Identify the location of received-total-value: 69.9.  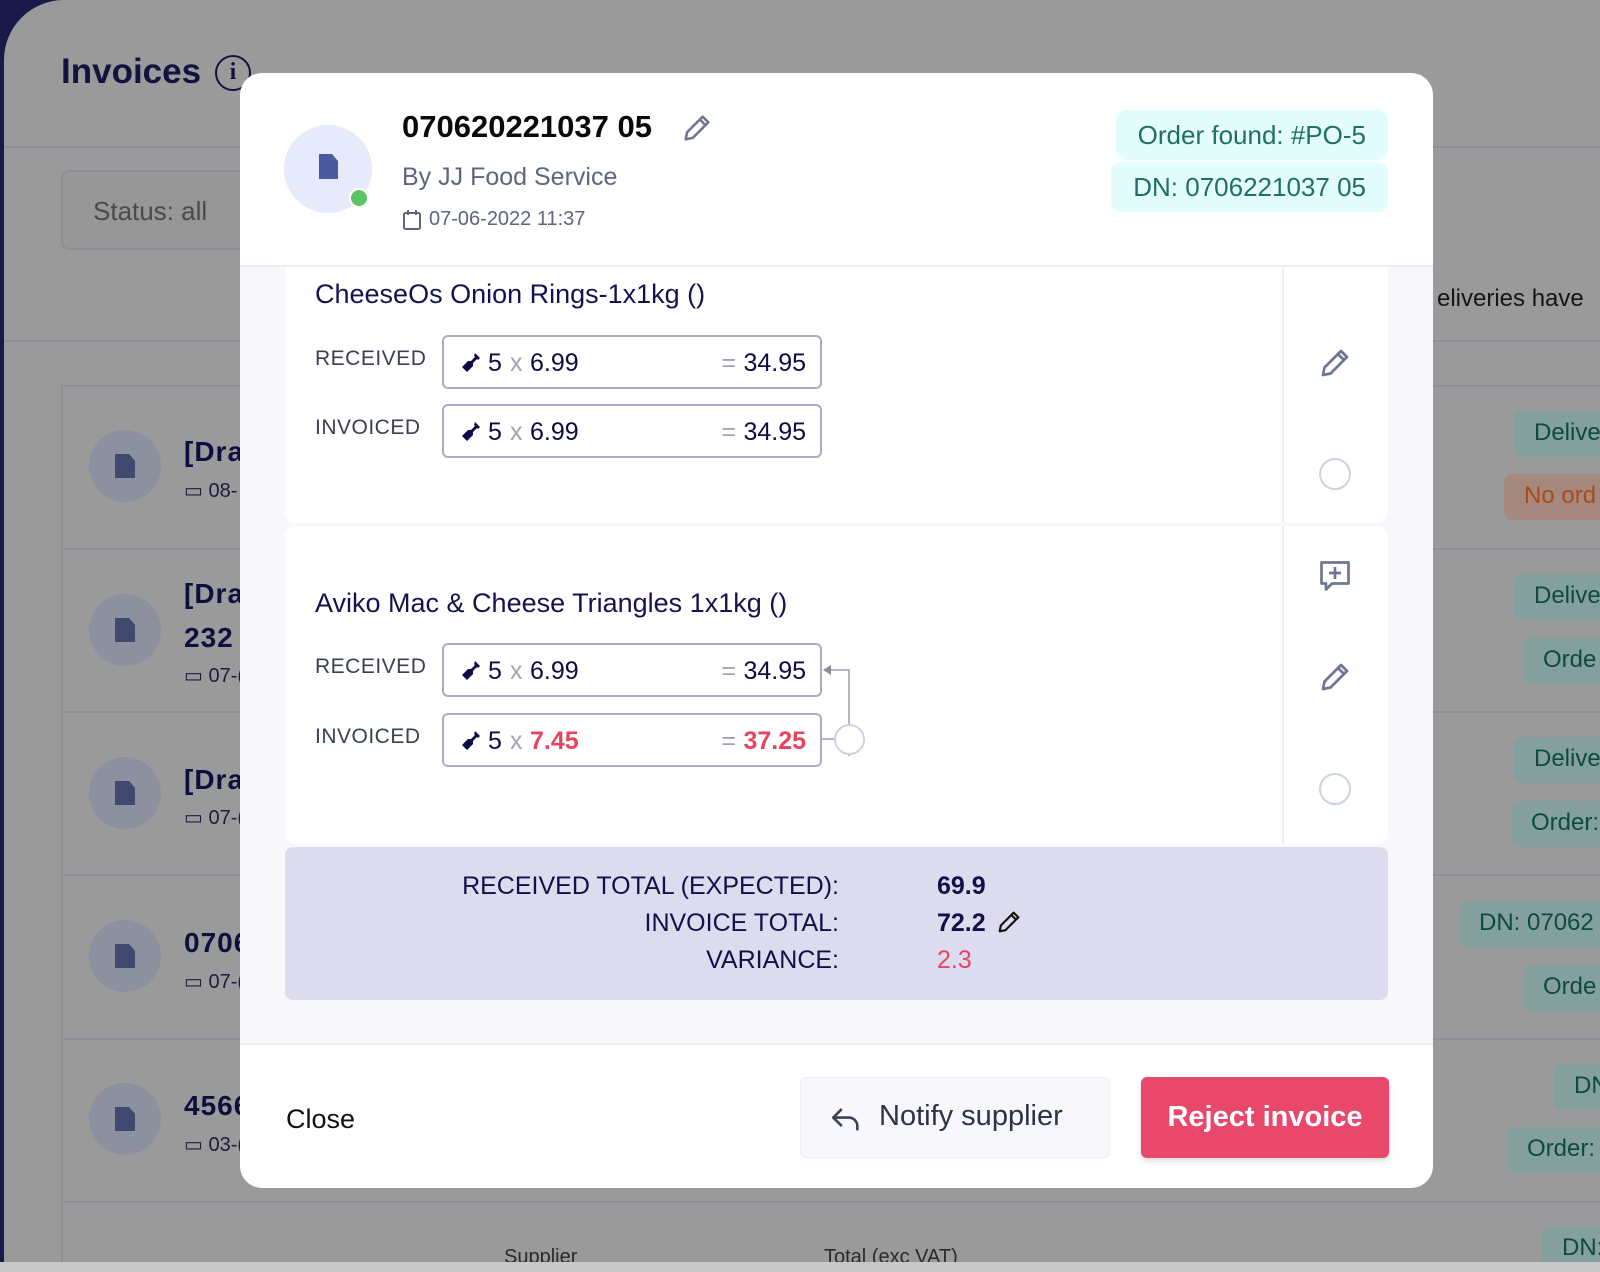
(961, 886).